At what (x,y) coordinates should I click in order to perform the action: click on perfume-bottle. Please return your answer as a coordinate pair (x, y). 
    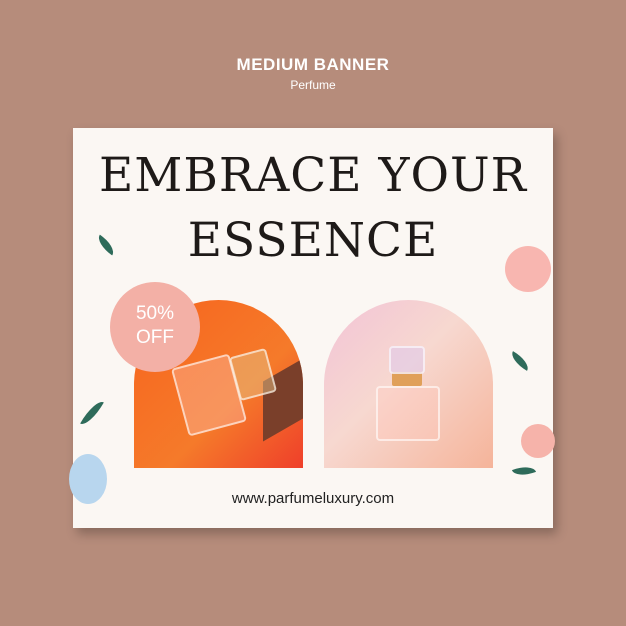
    Looking at the image, I should click on (408, 413).